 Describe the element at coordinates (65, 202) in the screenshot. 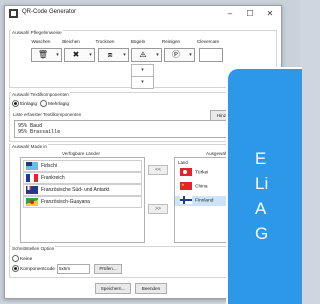

I see `country-name: Französisch-Guayana` at that location.